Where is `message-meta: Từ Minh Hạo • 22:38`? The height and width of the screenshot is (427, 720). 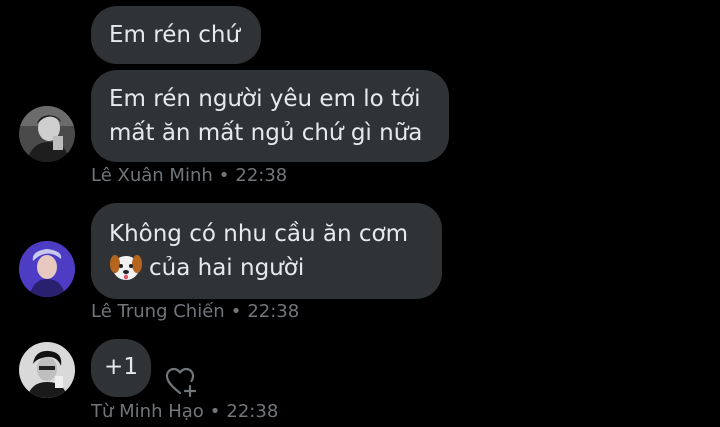
message-meta: Từ Minh Hạo • 22:38 is located at coordinates (184, 411).